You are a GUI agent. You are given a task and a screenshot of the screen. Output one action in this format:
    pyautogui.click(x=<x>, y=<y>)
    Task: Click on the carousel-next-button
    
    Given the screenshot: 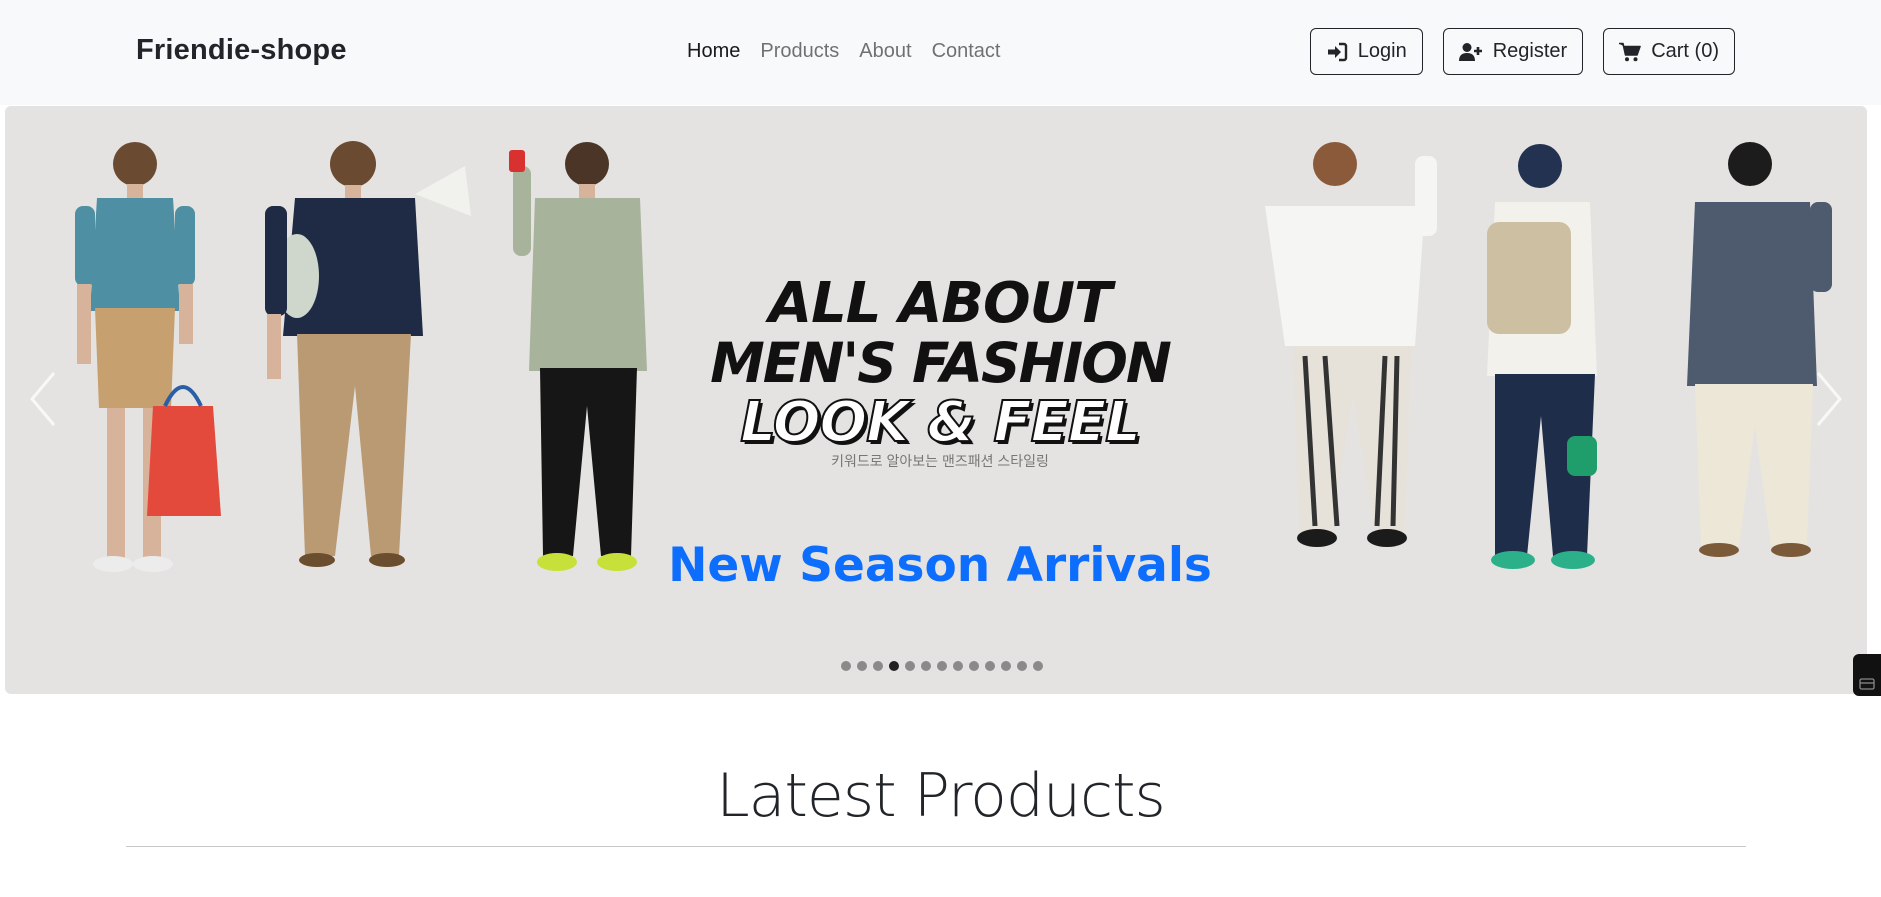 What is the action you would take?
    pyautogui.click(x=1829, y=401)
    